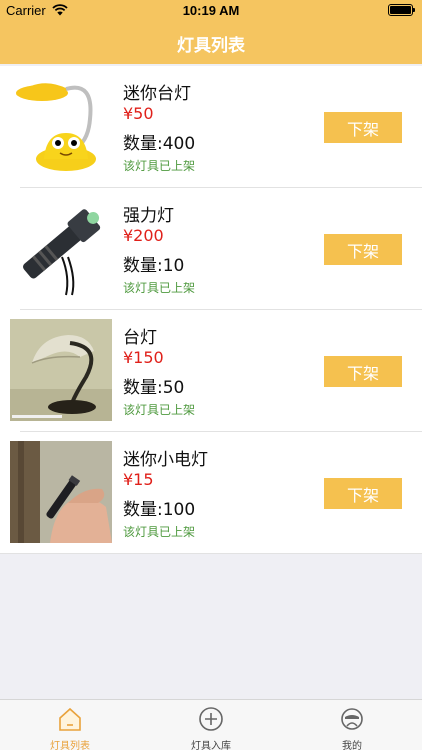 The height and width of the screenshot is (750, 422). What do you see at coordinates (352, 719) in the screenshot?
I see `profile-icon` at bounding box center [352, 719].